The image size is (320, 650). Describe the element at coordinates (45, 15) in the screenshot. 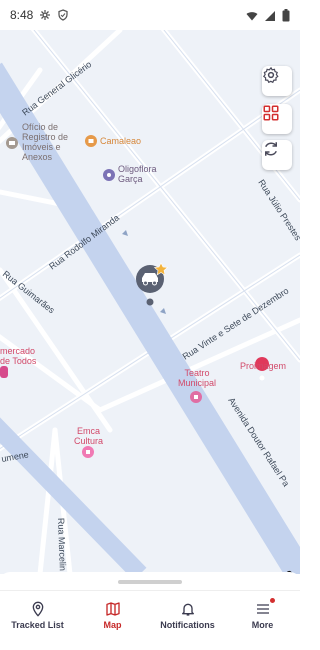

I see `gear-icon` at that location.